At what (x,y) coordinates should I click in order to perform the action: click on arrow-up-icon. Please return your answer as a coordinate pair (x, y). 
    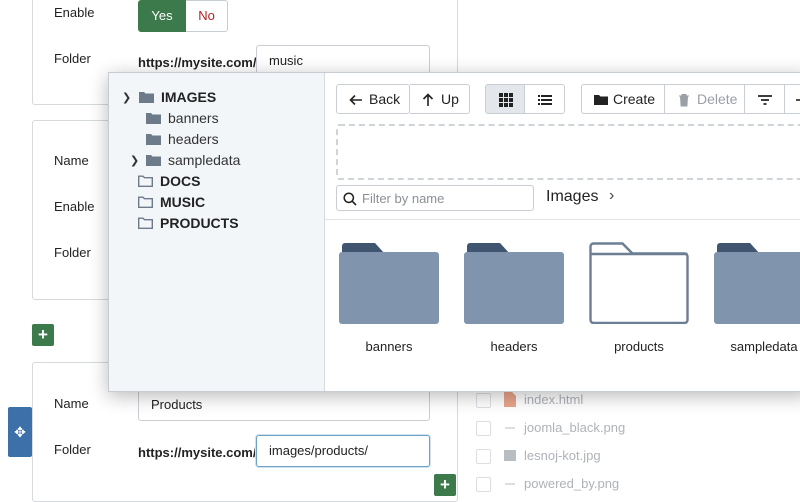
    Looking at the image, I should click on (428, 99).